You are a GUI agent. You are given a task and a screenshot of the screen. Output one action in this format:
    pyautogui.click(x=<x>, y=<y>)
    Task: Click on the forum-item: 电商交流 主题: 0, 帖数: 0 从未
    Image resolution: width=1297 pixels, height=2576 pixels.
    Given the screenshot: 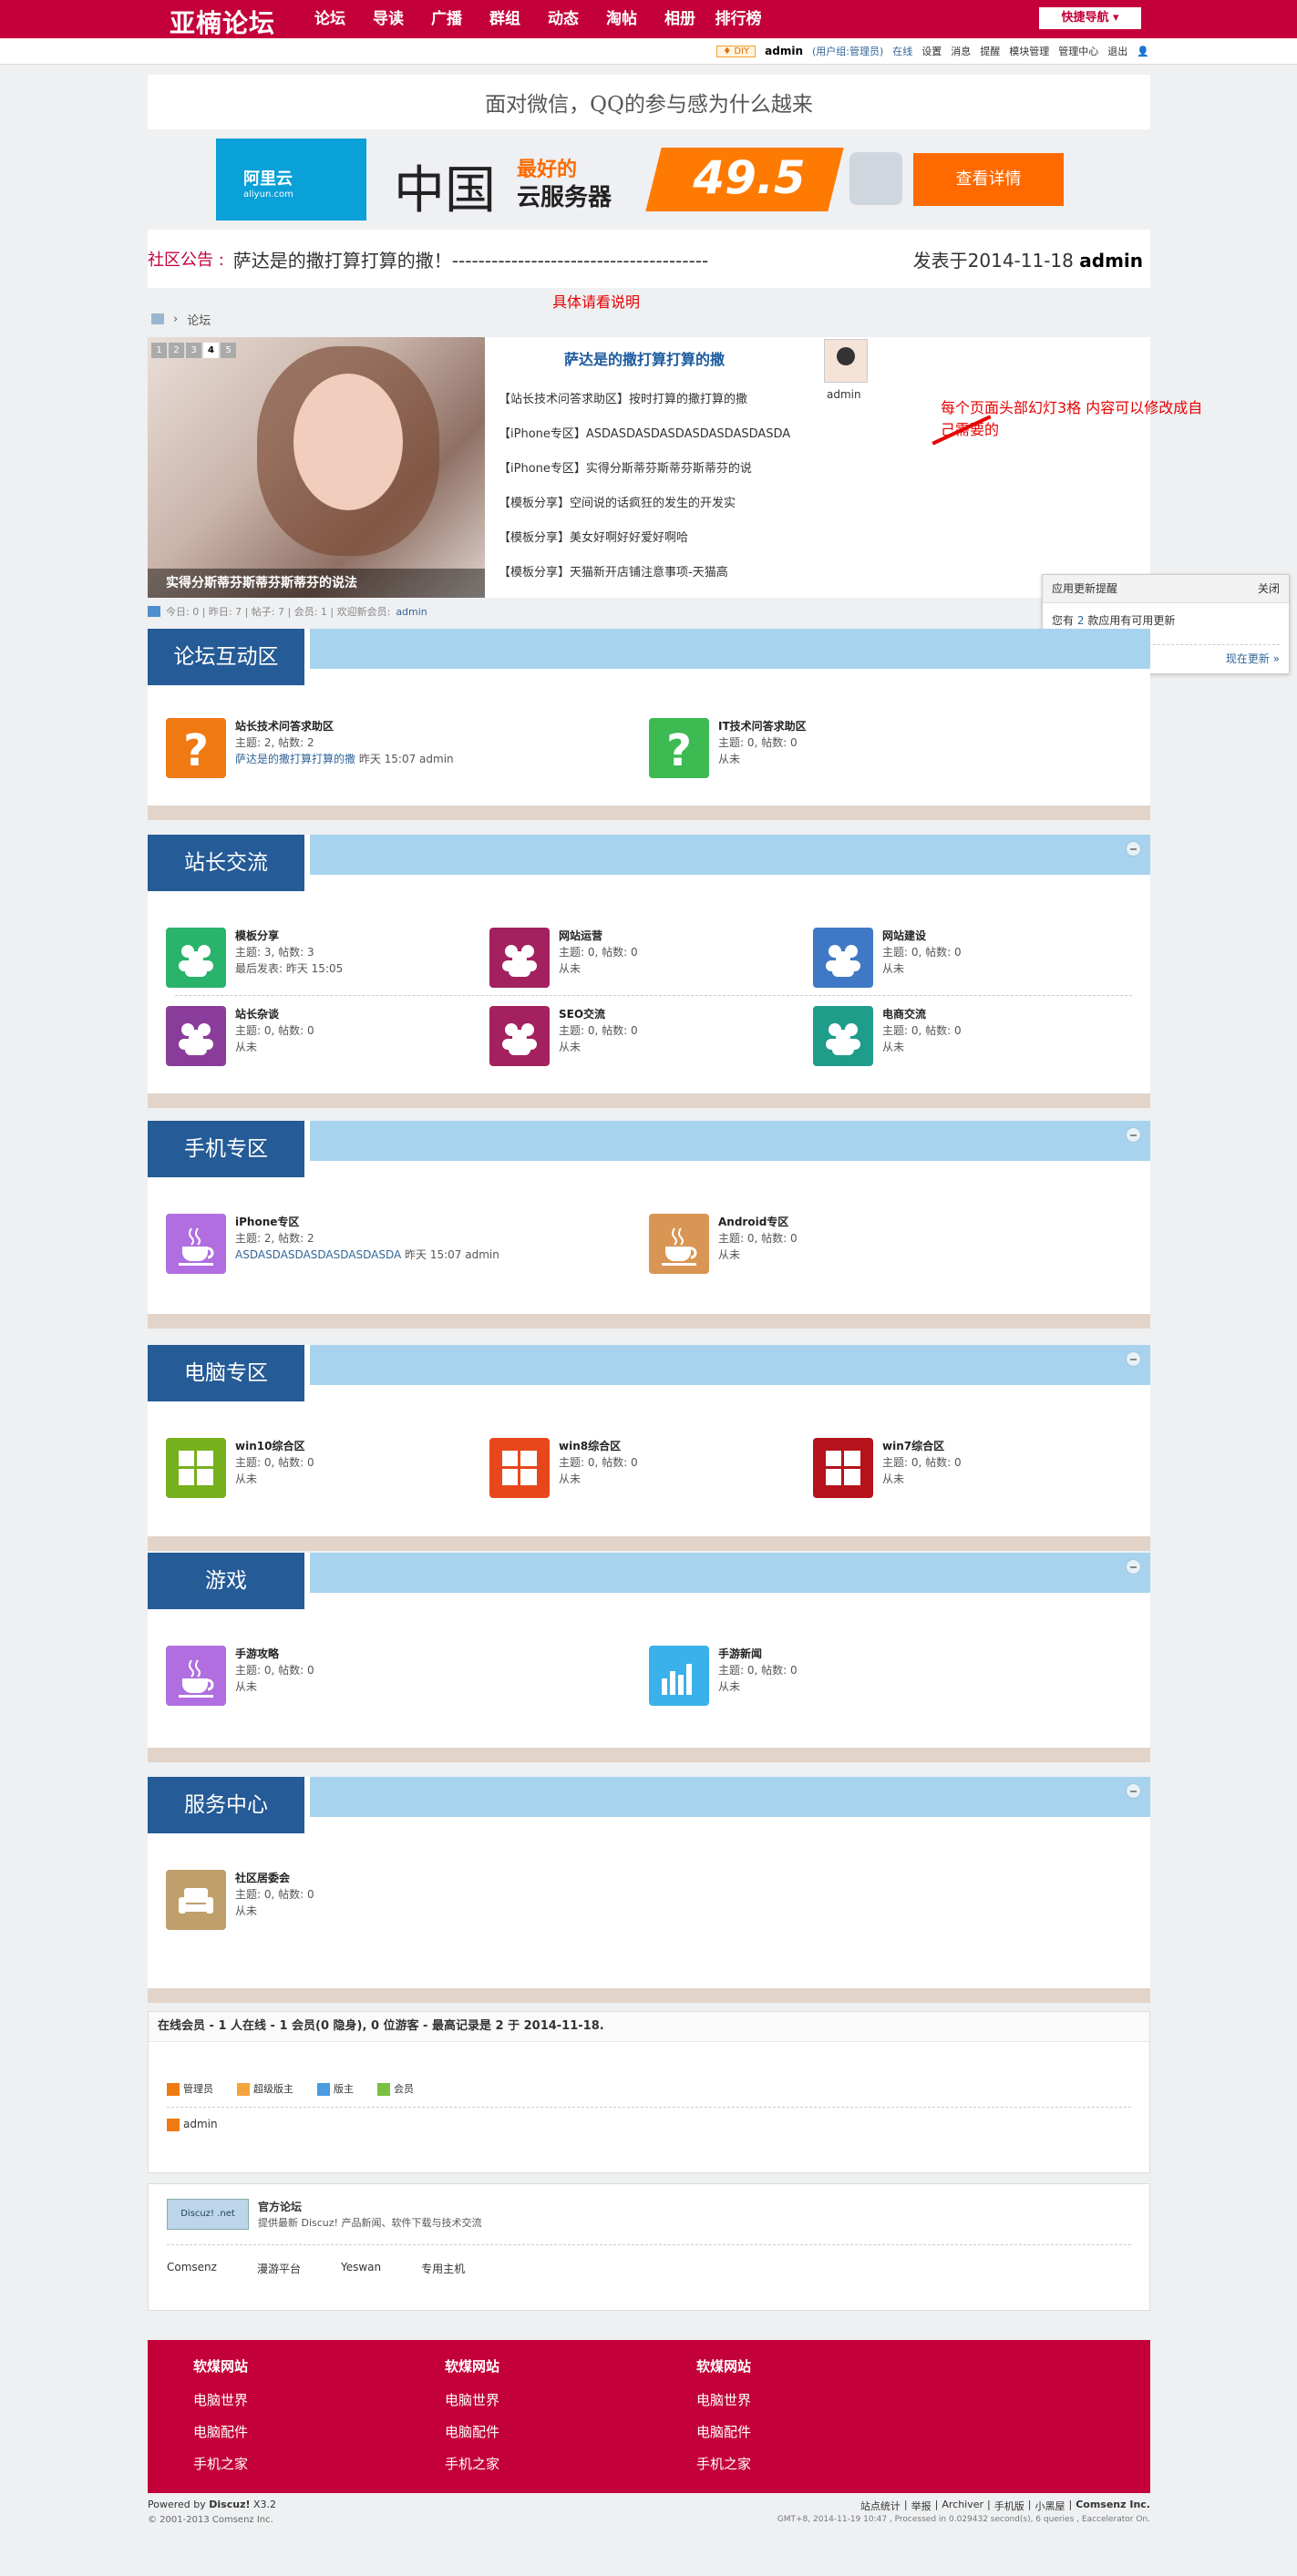 What is the action you would take?
    pyautogui.click(x=956, y=1040)
    